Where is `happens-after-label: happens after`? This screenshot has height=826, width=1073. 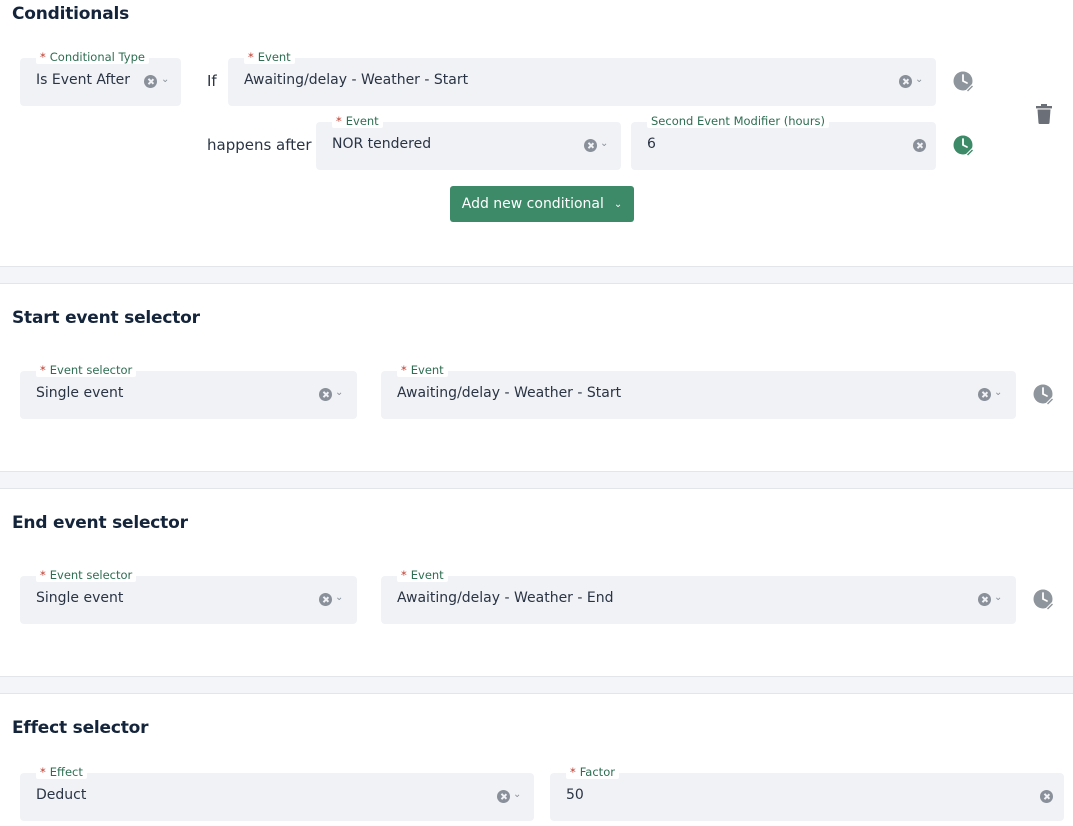
happens-after-label: happens after is located at coordinates (259, 145).